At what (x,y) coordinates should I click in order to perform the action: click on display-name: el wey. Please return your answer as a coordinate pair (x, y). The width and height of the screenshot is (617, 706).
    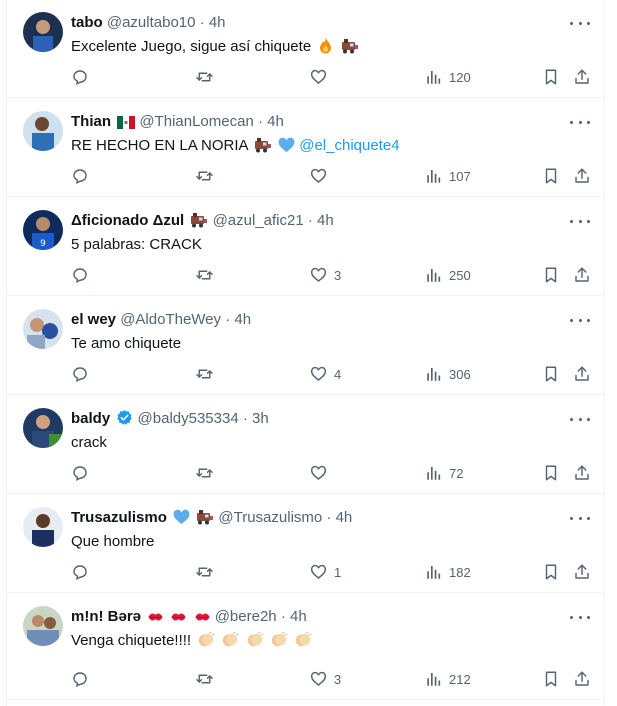
    Looking at the image, I should click on (93, 319).